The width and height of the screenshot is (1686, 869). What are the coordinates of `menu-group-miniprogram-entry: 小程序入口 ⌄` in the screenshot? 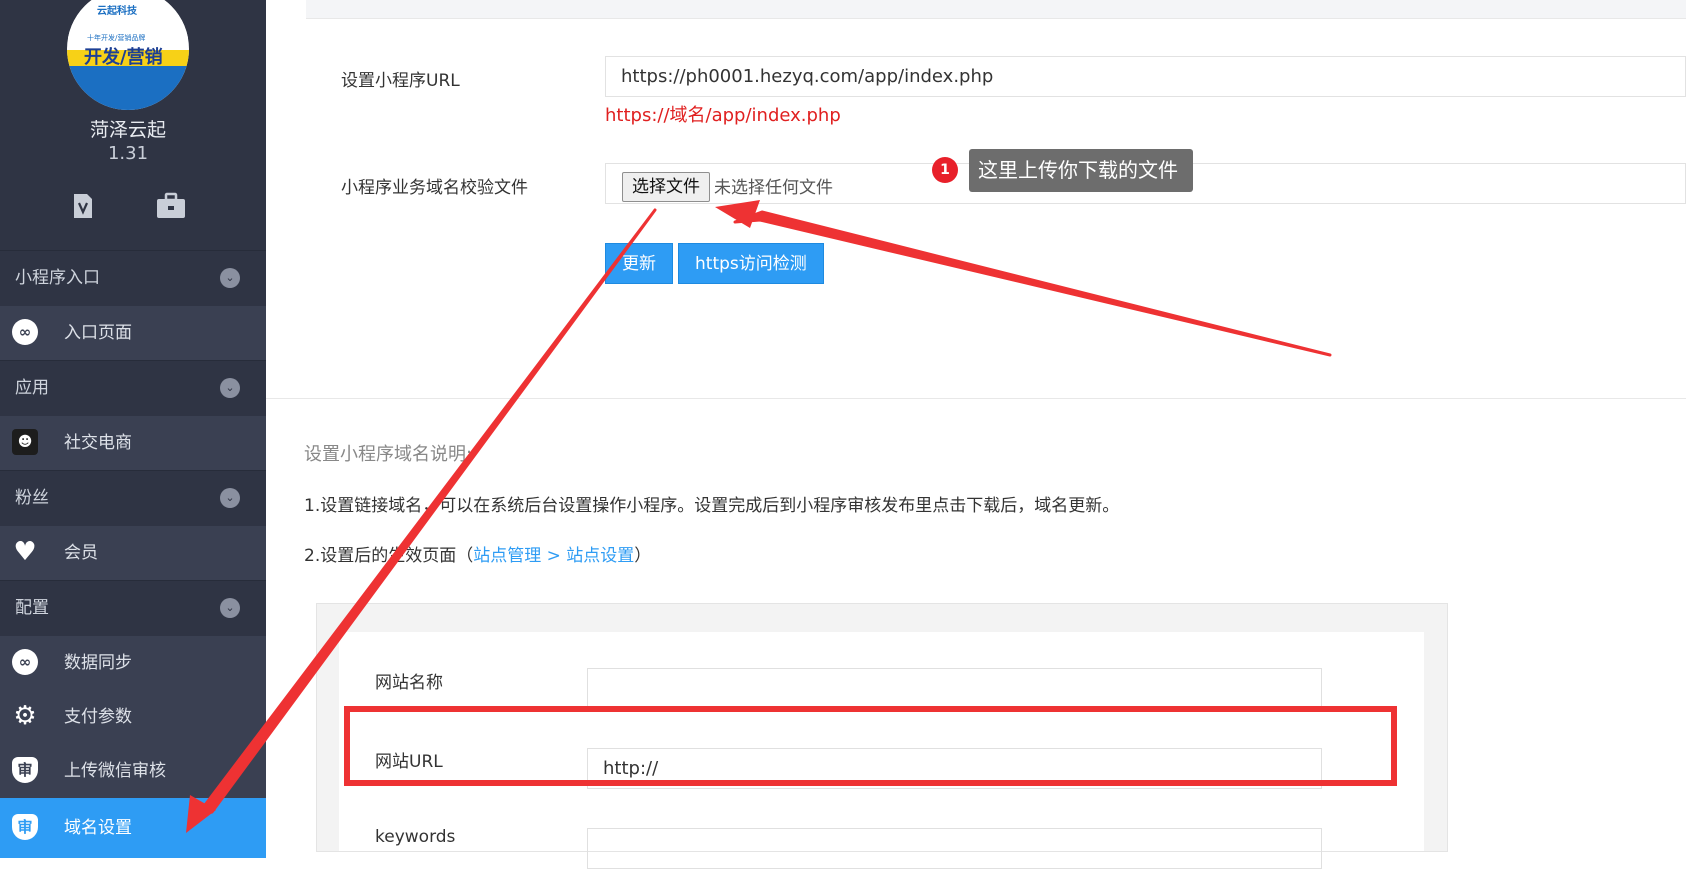 It's located at (133, 278).